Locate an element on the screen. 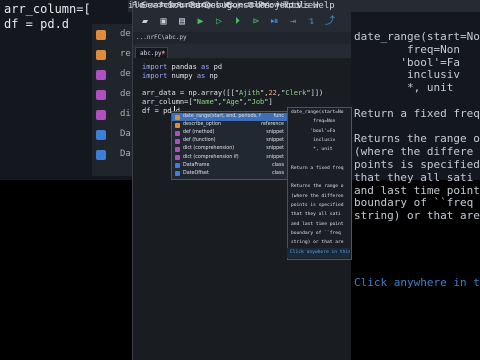 This screenshot has height=360, width=480. autocomplete-item: DateOffset class is located at coordinates (230, 174).